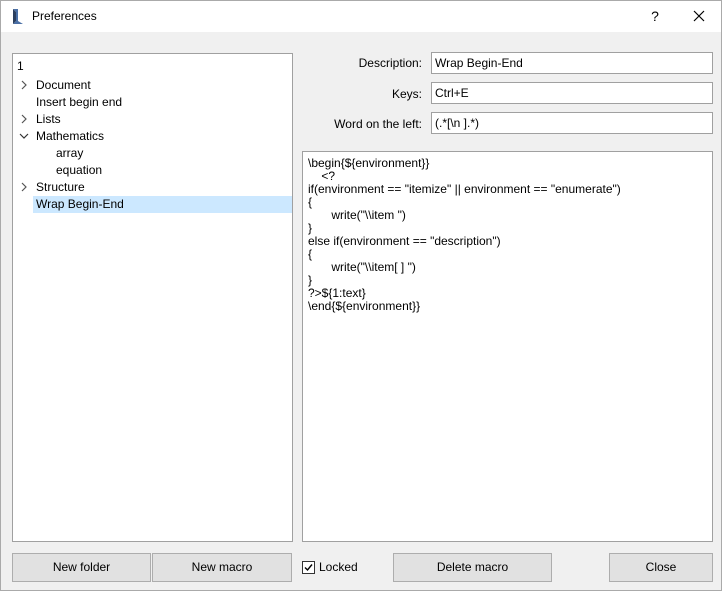  Describe the element at coordinates (81, 567) in the screenshot. I see `new-folder-button: New folder` at that location.